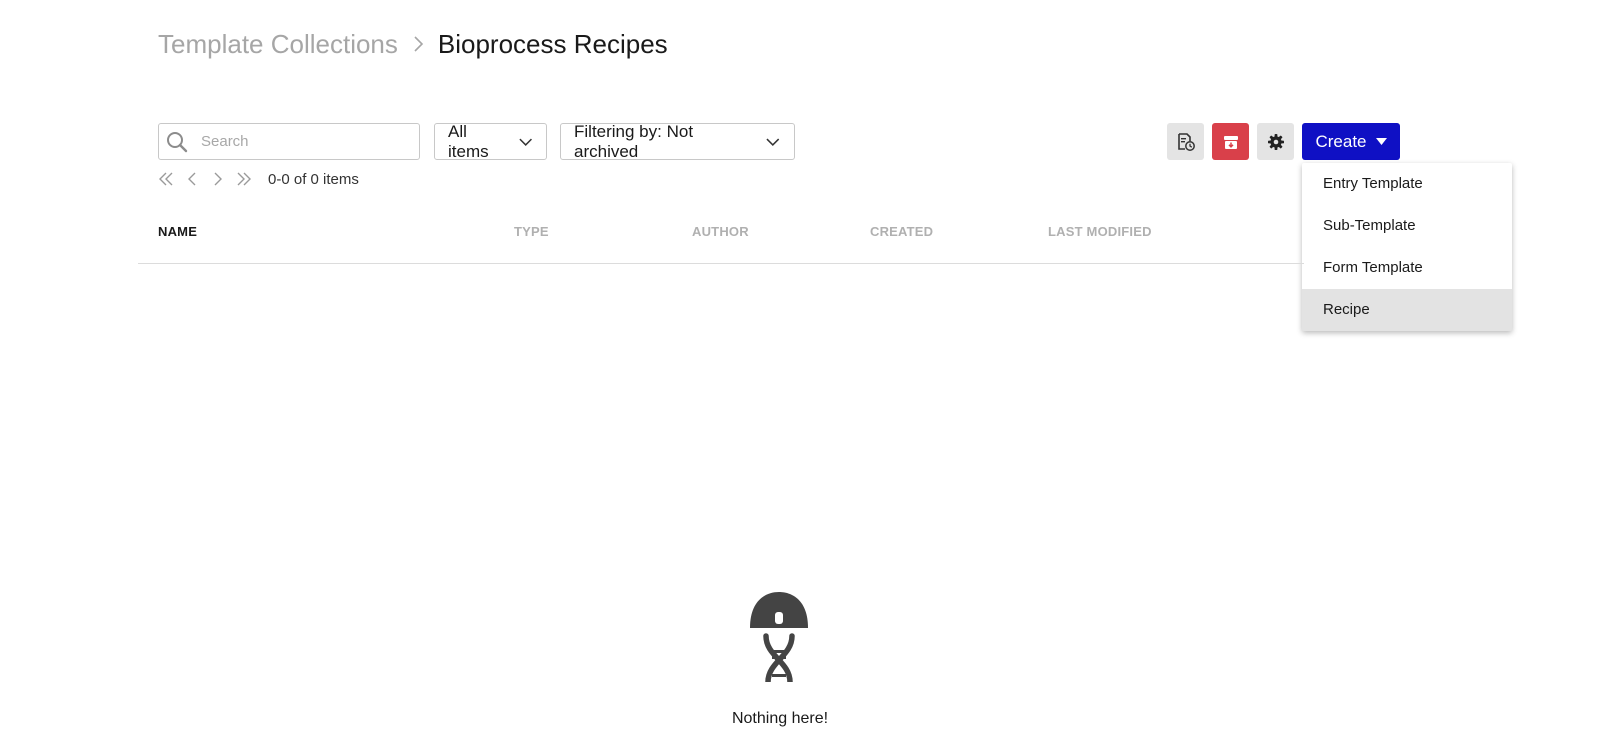 The width and height of the screenshot is (1600, 756). Describe the element at coordinates (258, 179) in the screenshot. I see `pagination: 0-0 of 0 items` at that location.